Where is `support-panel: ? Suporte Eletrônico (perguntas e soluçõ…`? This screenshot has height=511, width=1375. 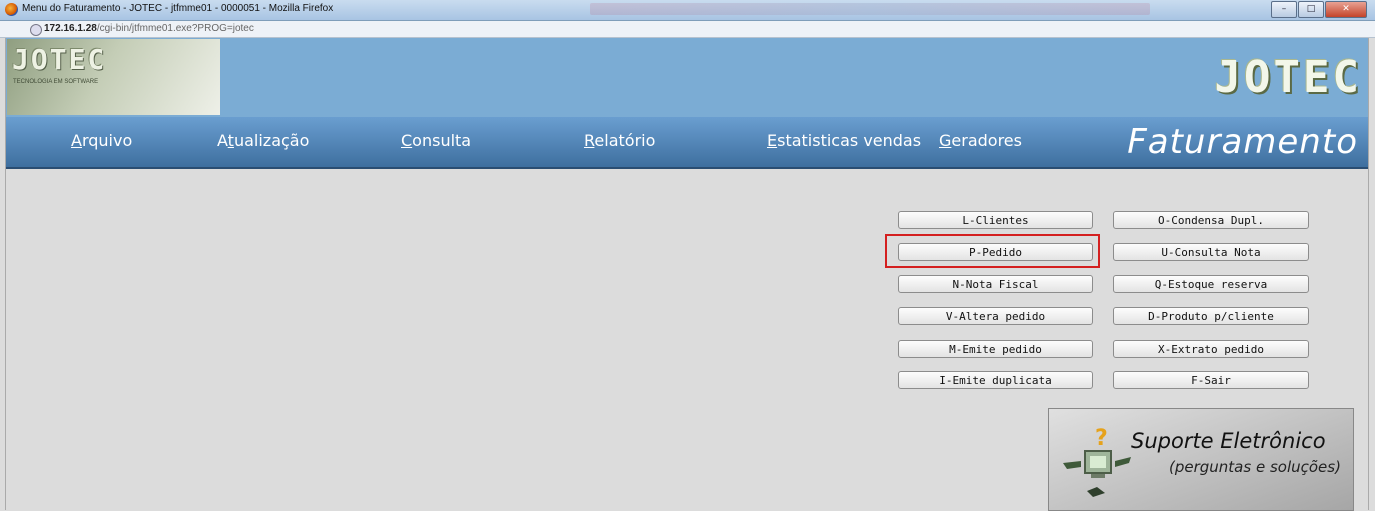 support-panel: ? Suporte Eletrônico (perguntas e soluçõ… is located at coordinates (1201, 459).